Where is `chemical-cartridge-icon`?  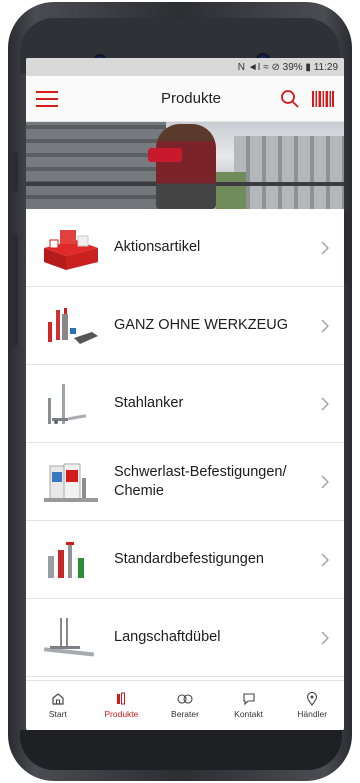
chemical-cartridge-icon is located at coordinates (71, 482).